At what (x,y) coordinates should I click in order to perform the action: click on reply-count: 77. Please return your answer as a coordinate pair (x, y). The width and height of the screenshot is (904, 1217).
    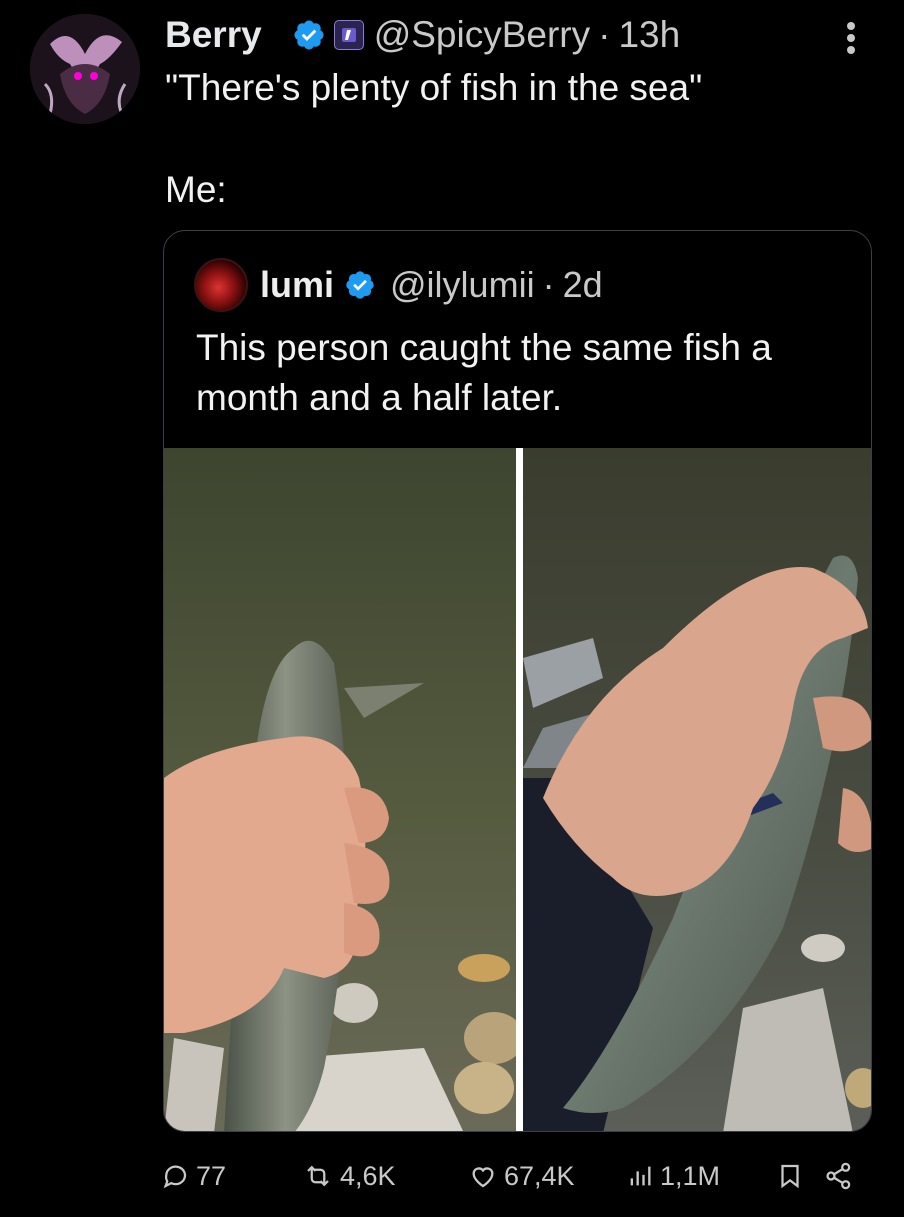
    Looking at the image, I should click on (211, 1175).